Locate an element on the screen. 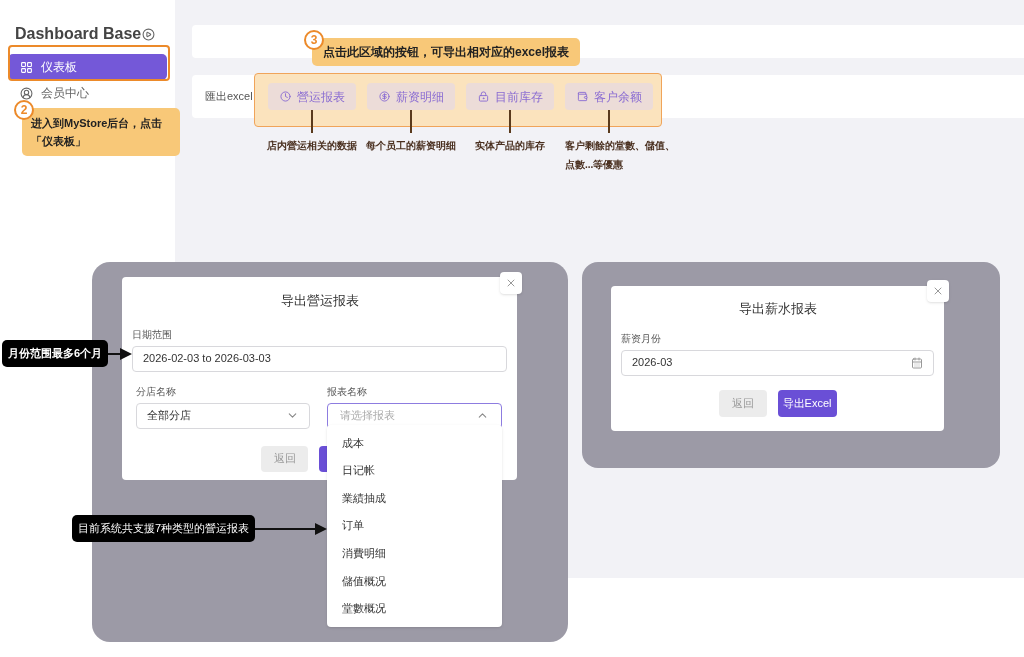 This screenshot has height=657, width=1024. button-description: 实体产品的库存 is located at coordinates (510, 146).